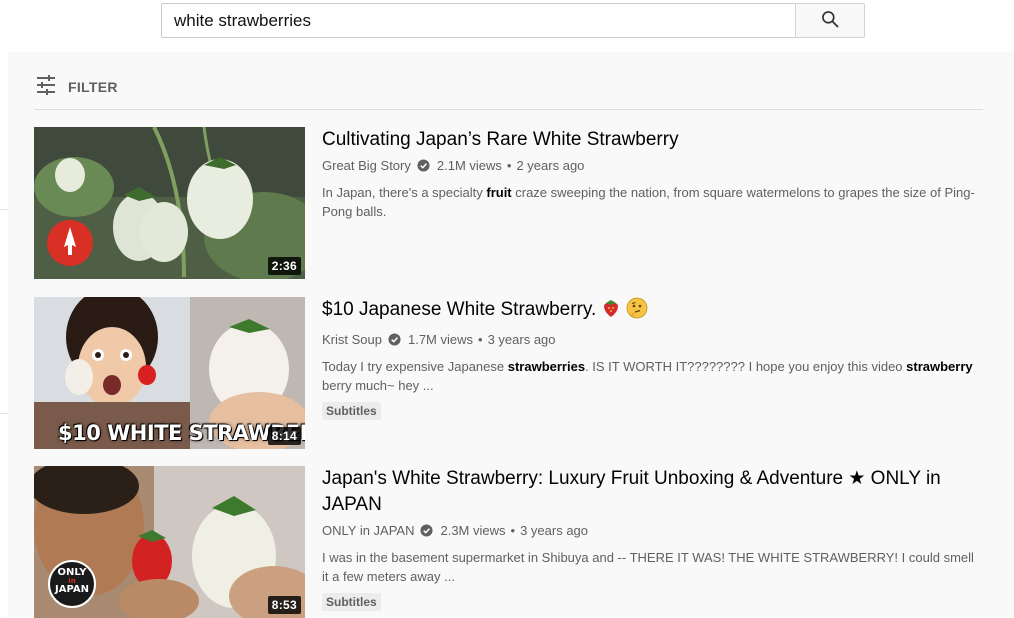  I want to click on logo-line: JAPAN, so click(72, 589).